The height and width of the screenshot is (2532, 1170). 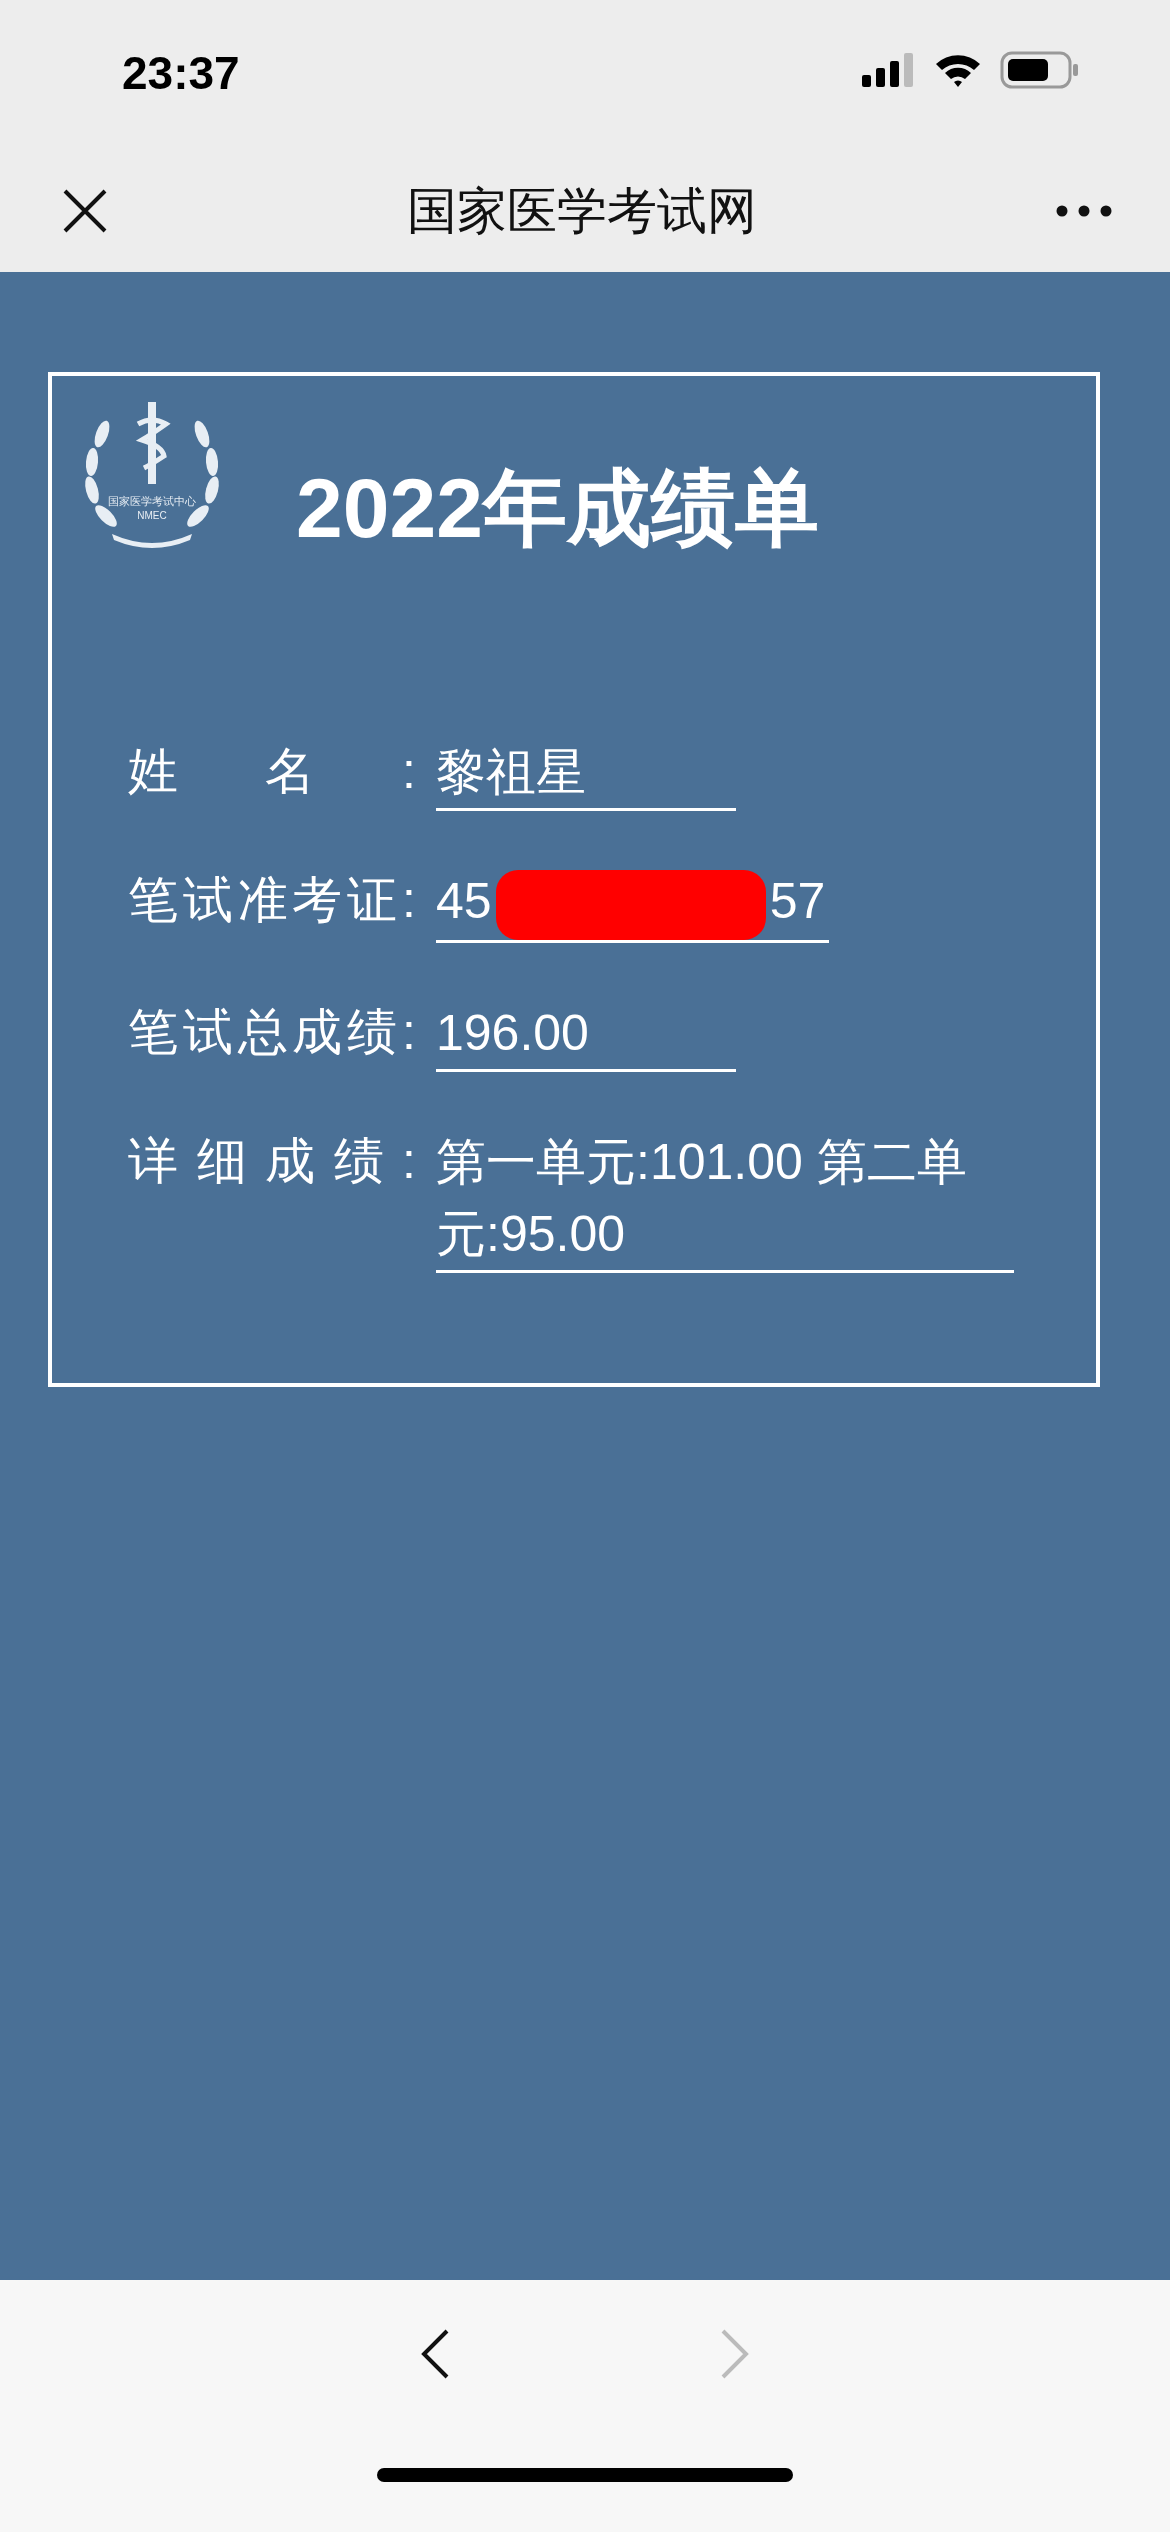 I want to click on close-icon, so click(x=85, y=211).